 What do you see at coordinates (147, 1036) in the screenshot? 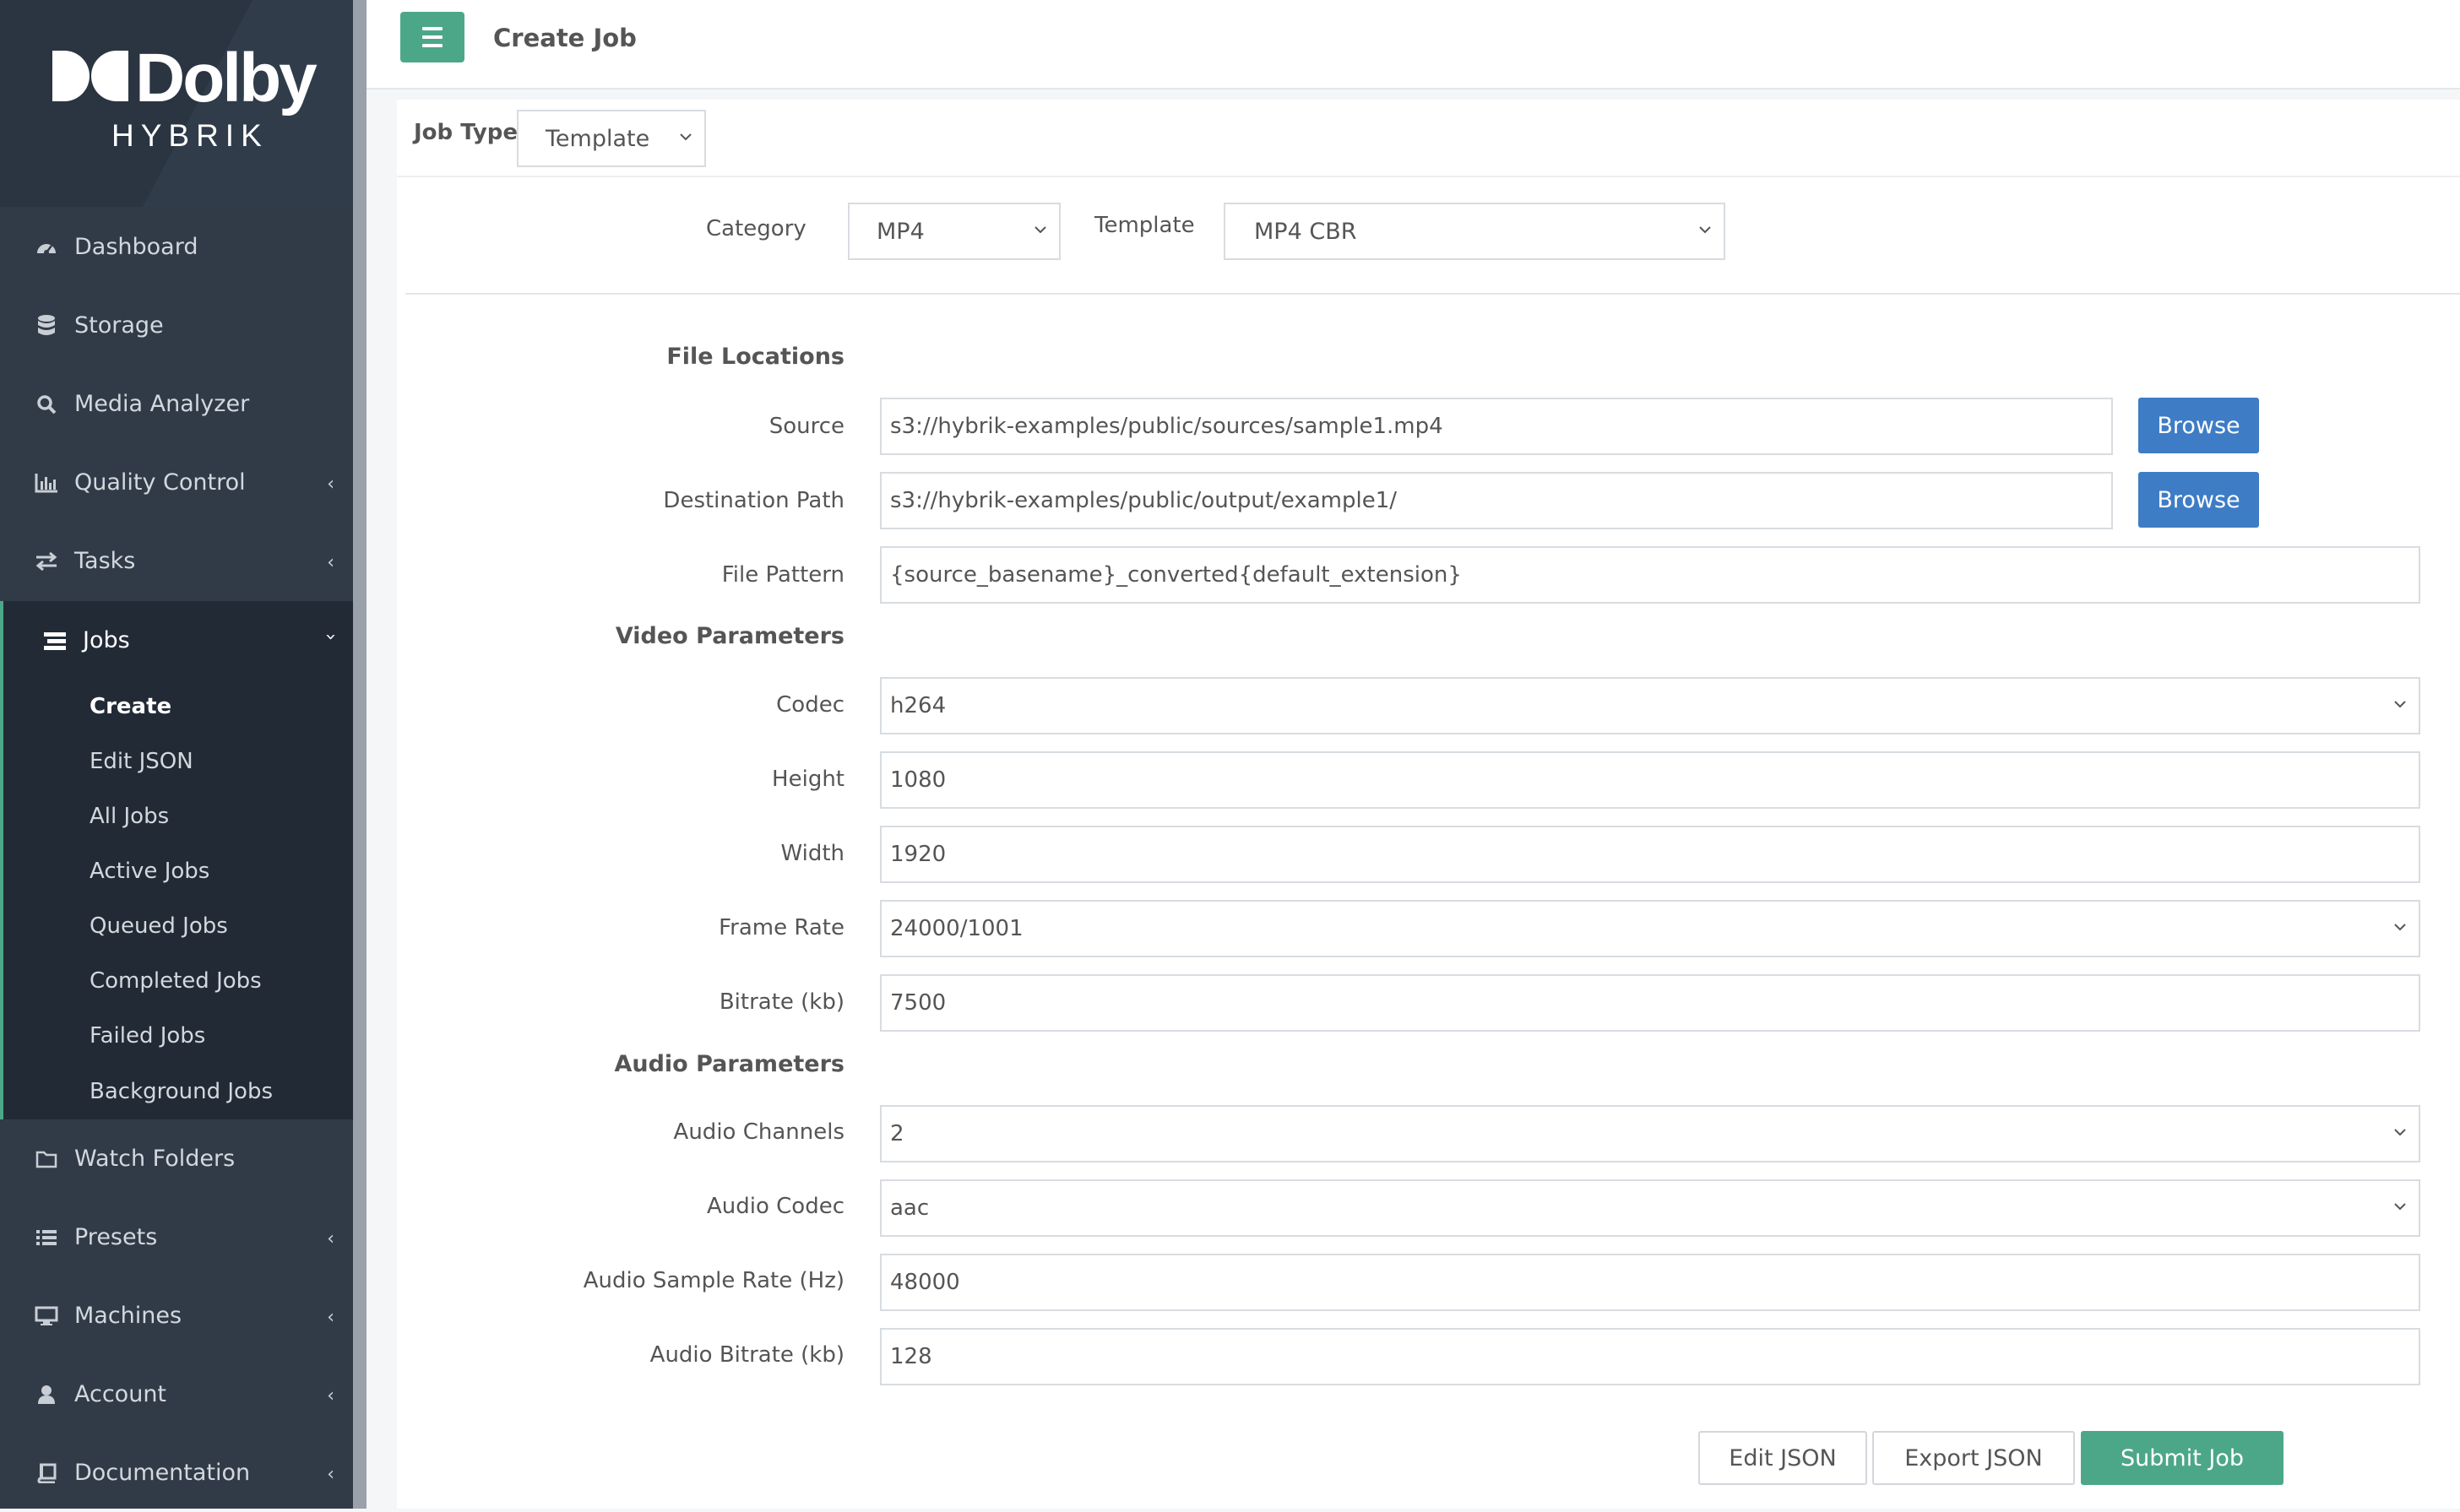
I see `sidebar-subitem-failed-jobs: Failed Jobs` at bounding box center [147, 1036].